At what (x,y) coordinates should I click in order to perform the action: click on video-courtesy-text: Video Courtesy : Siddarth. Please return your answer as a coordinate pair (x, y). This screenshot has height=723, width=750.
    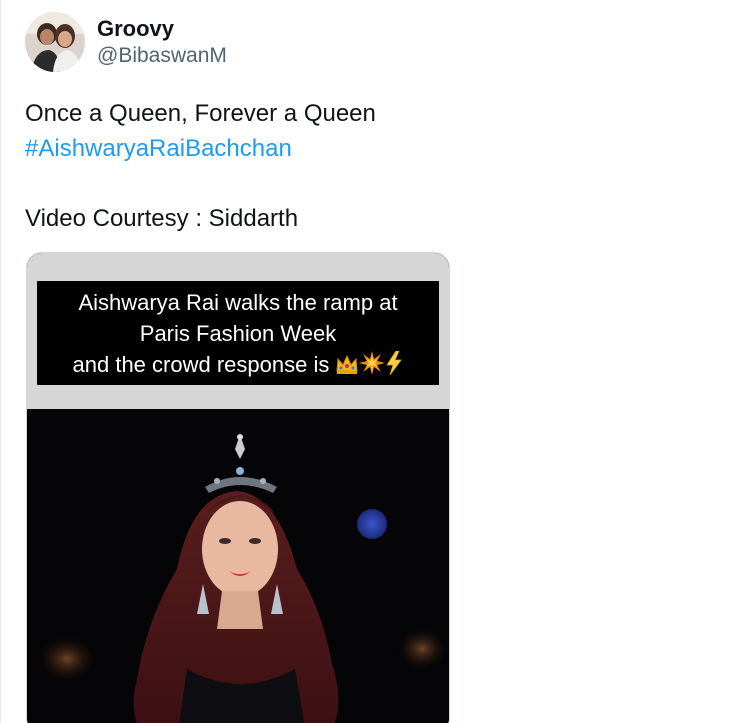
    Looking at the image, I should click on (162, 218).